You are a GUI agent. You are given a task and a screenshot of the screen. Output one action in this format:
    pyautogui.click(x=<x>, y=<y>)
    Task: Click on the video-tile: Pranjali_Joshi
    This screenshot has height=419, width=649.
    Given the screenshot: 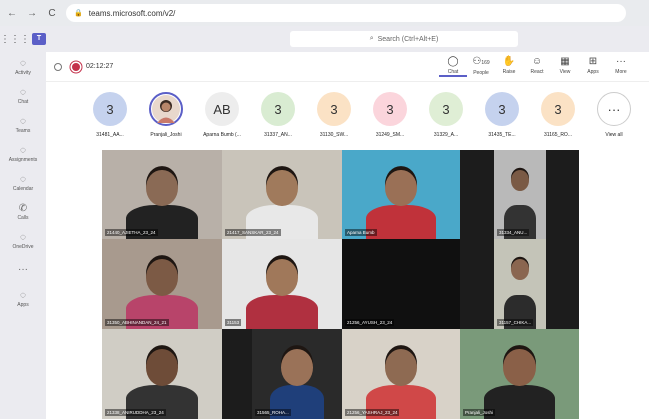 What is the action you would take?
    pyautogui.click(x=519, y=374)
    